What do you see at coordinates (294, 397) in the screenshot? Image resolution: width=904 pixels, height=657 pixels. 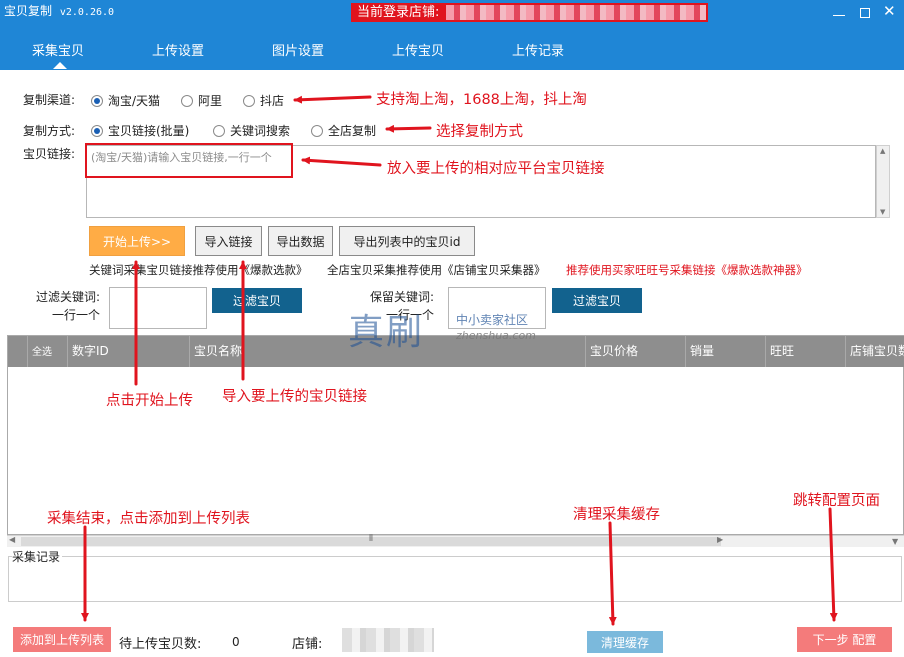 I see `annotation-import: 导入要上传的宝贝链接` at bounding box center [294, 397].